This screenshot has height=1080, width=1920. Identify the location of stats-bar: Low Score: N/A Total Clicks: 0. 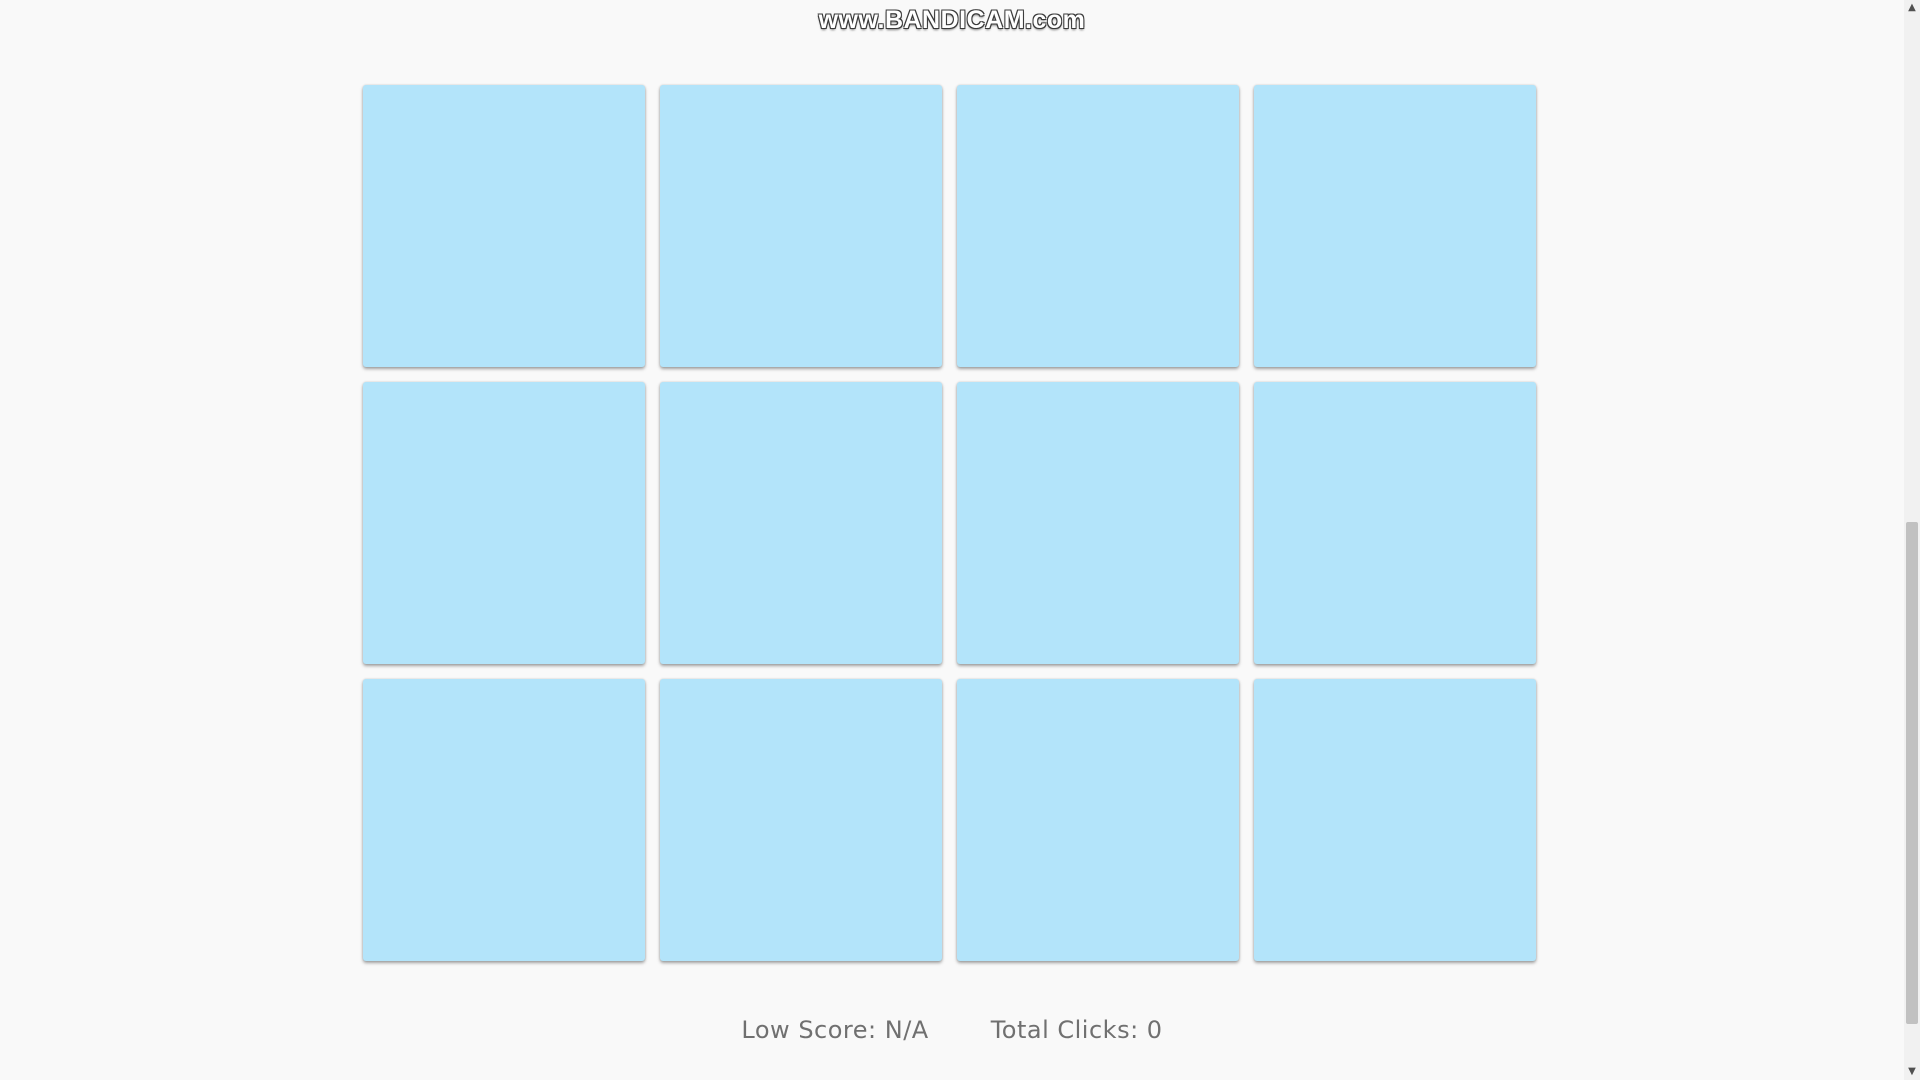
(952, 1030).